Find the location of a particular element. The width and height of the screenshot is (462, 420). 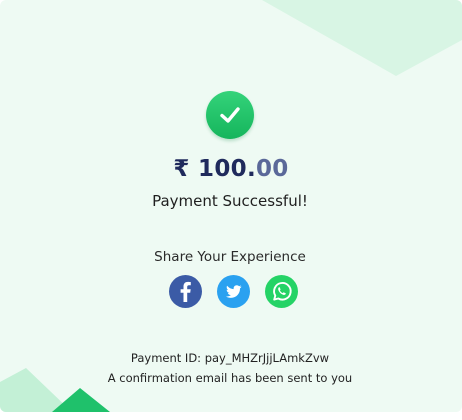

amount-fraction: 00 is located at coordinates (272, 169).